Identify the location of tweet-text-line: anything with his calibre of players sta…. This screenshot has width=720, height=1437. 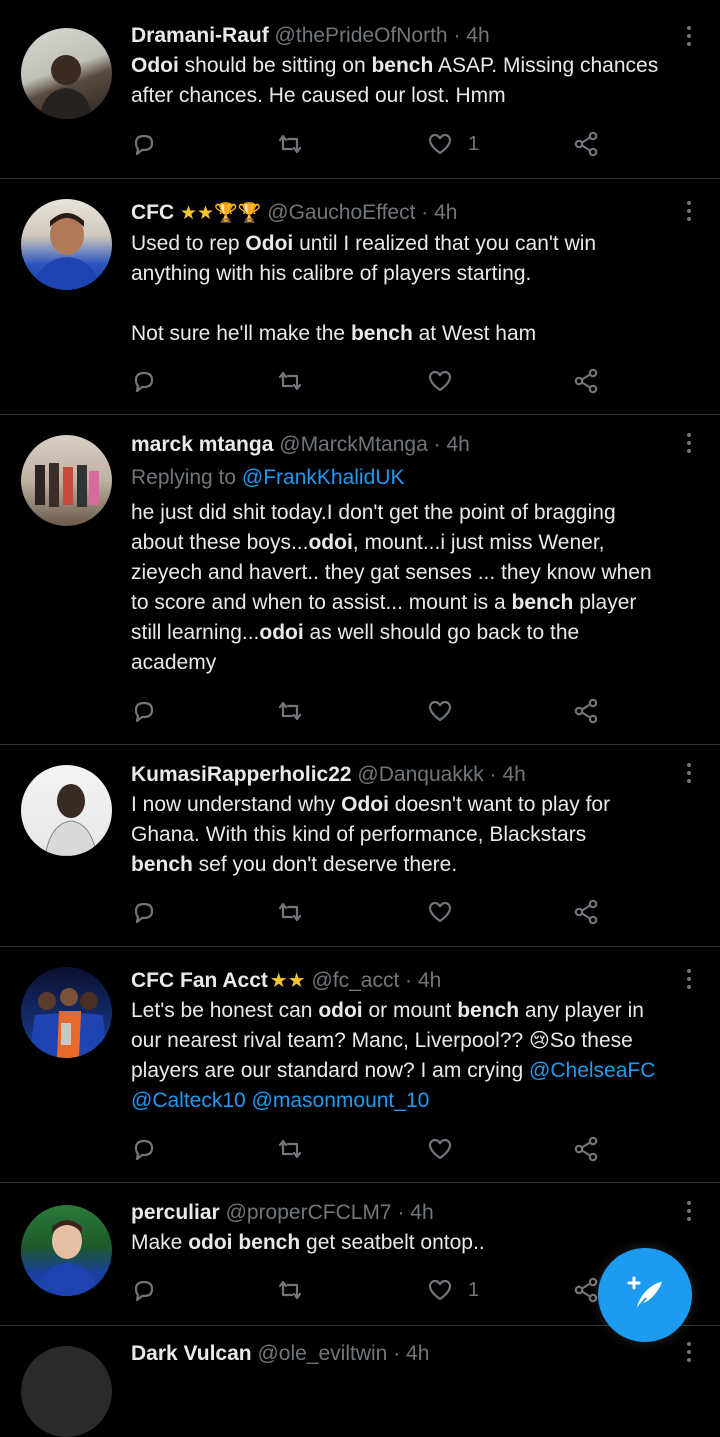
(405, 274).